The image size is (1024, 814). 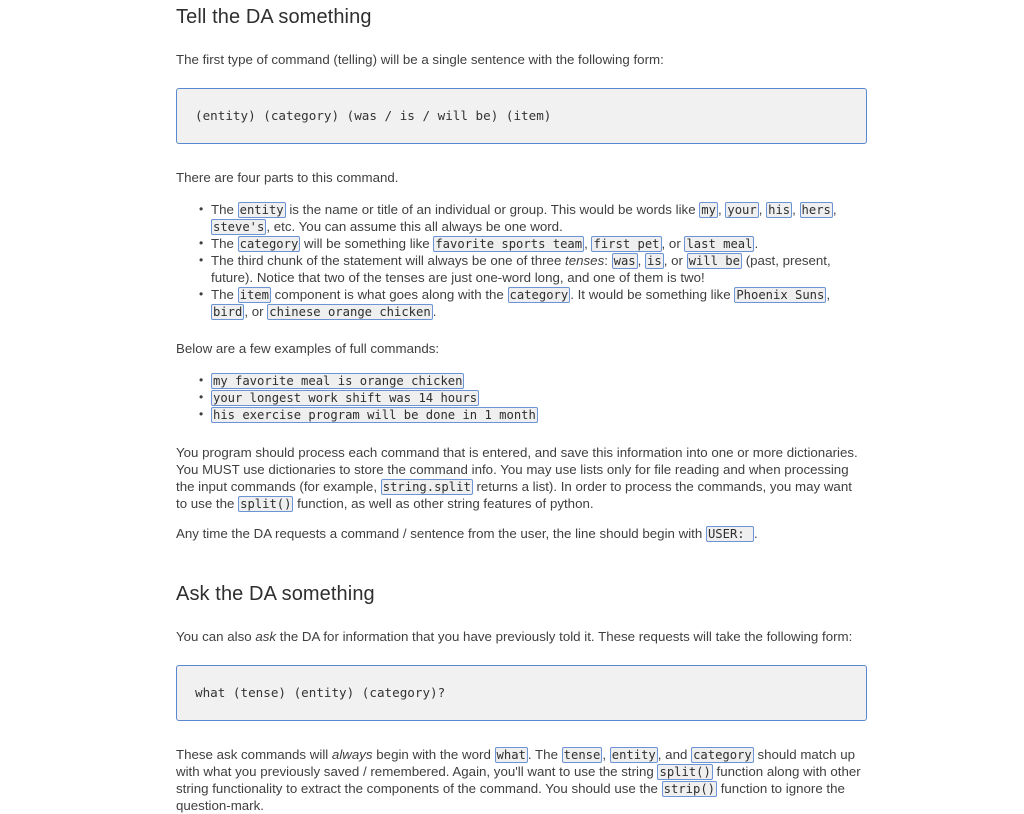 What do you see at coordinates (626, 244) in the screenshot?
I see `inline-code: first pet` at bounding box center [626, 244].